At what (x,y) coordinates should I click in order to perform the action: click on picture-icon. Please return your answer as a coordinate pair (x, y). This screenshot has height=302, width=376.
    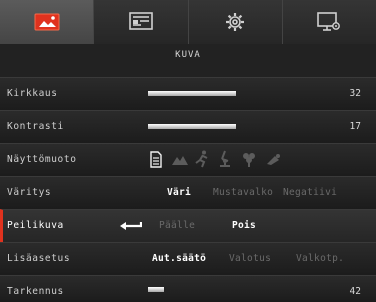
    Looking at the image, I should click on (47, 22).